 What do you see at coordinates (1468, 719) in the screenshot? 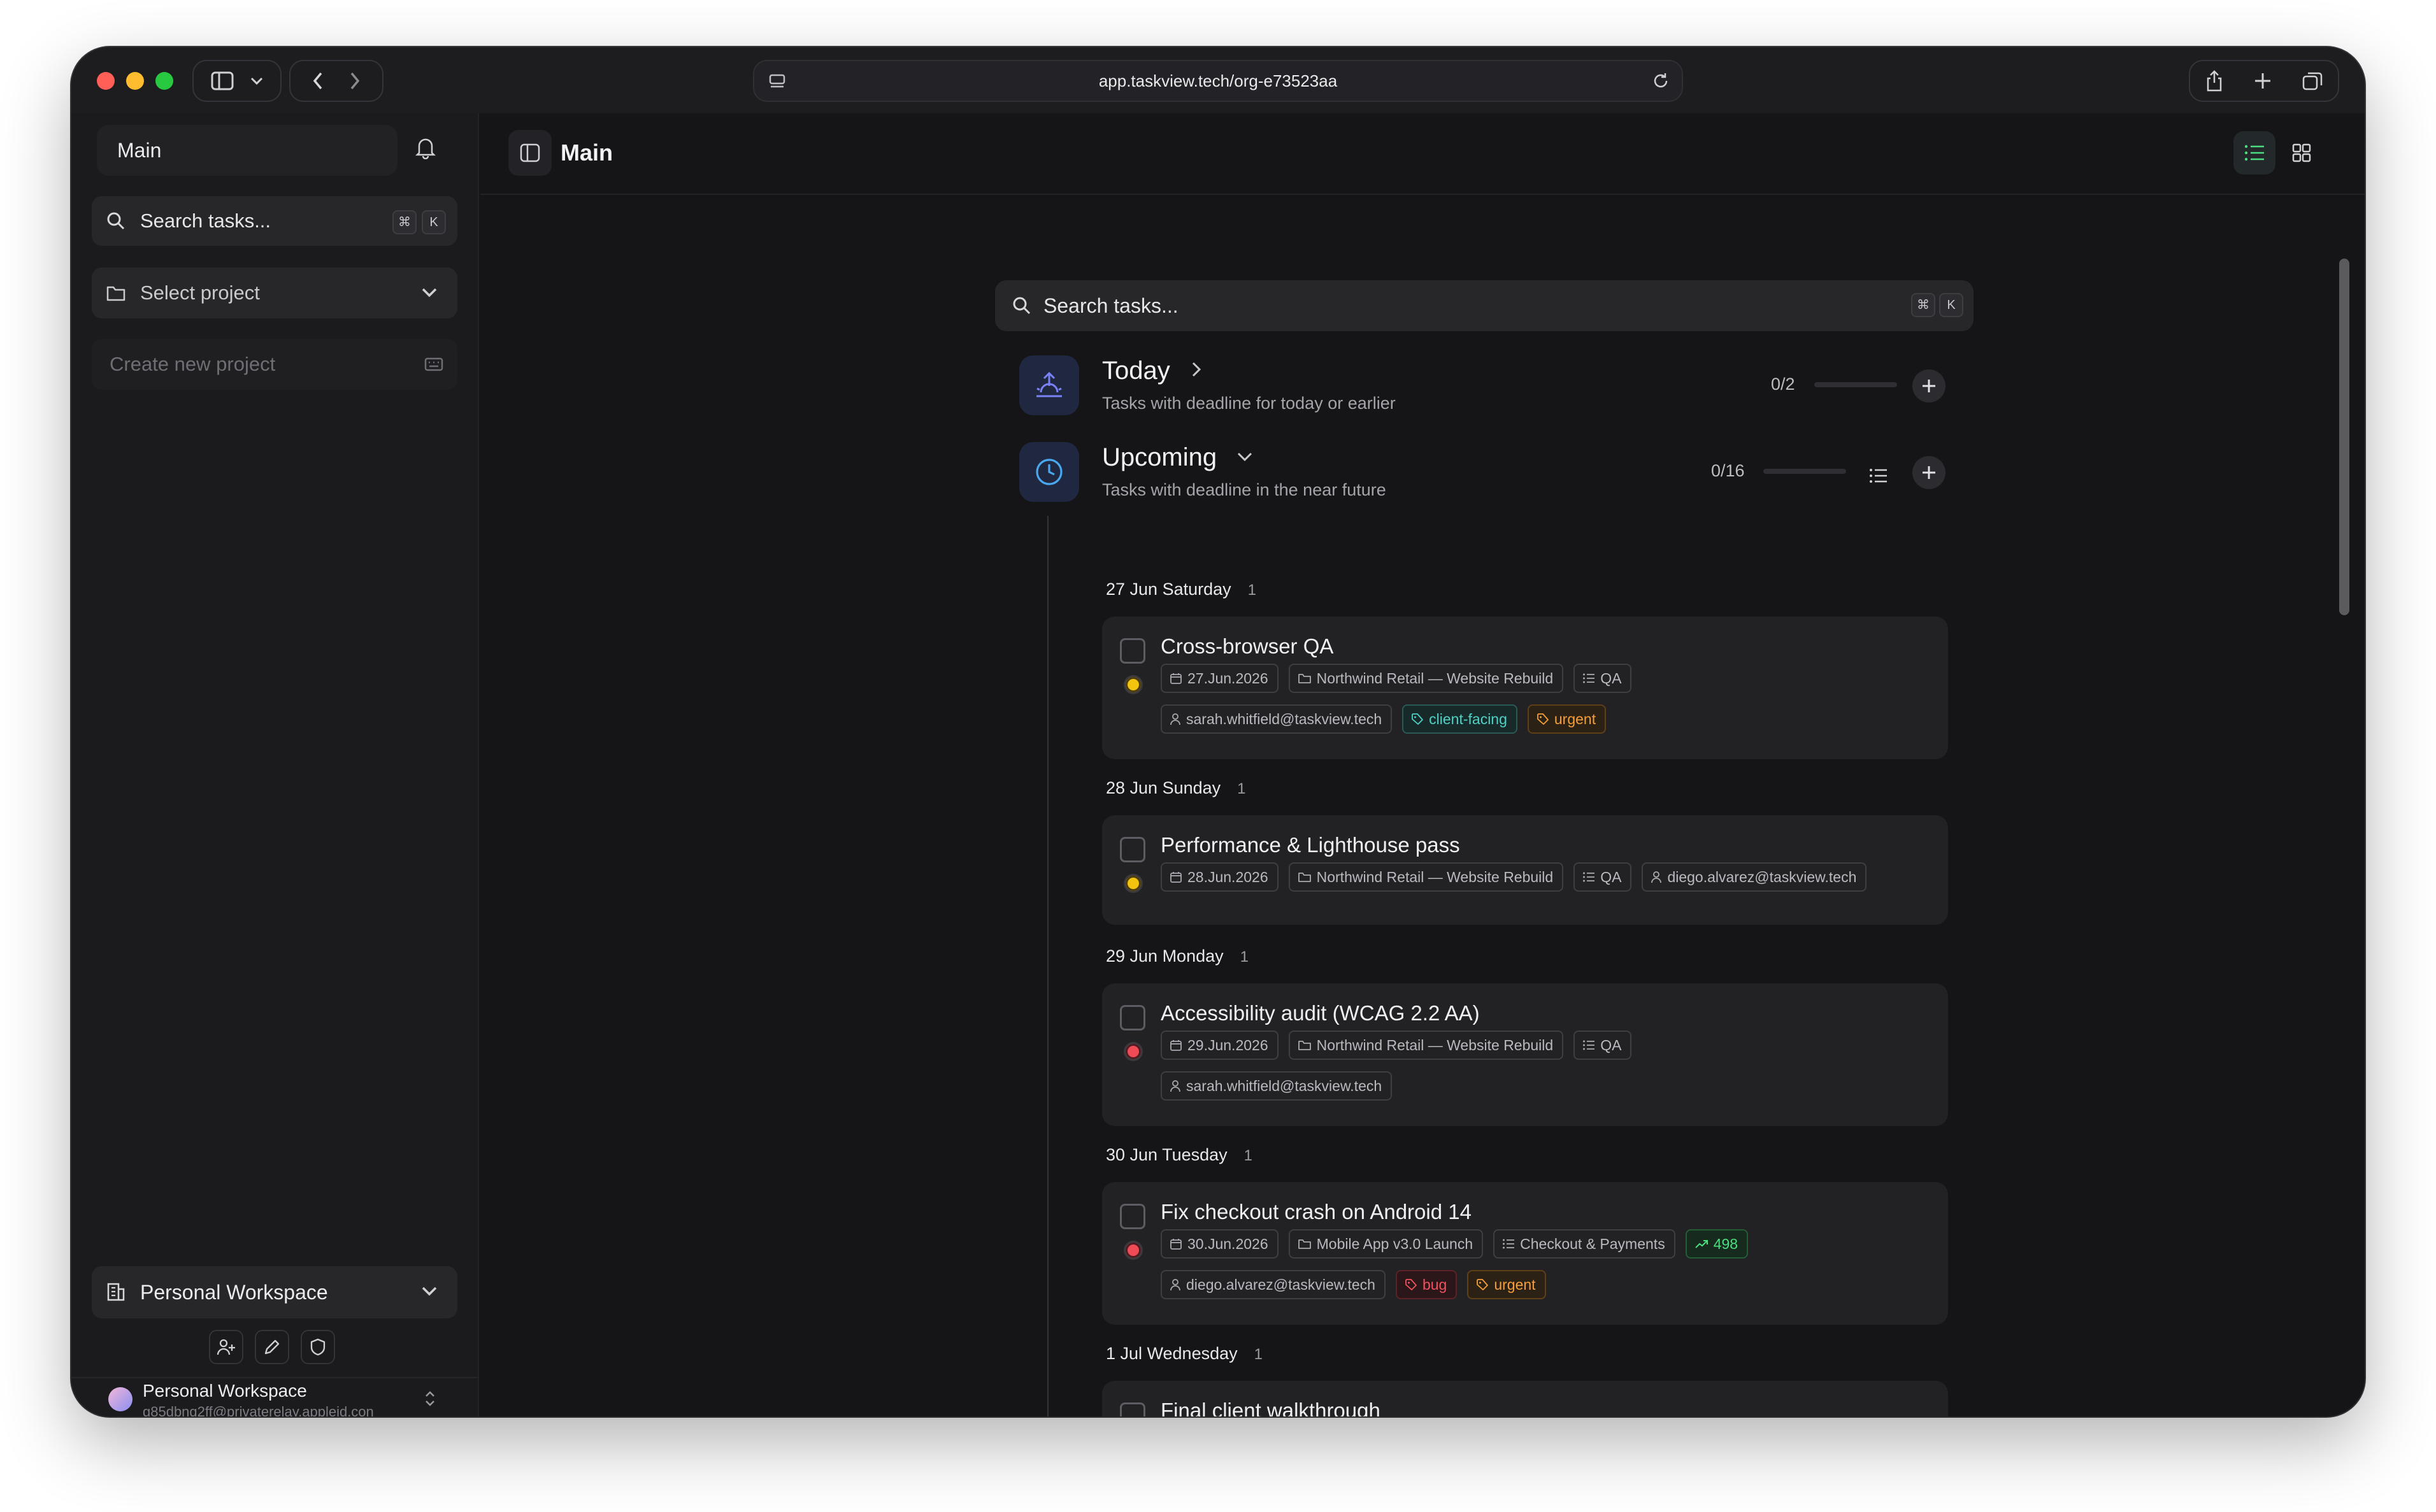
I see `task-tag-text: client-facing` at bounding box center [1468, 719].